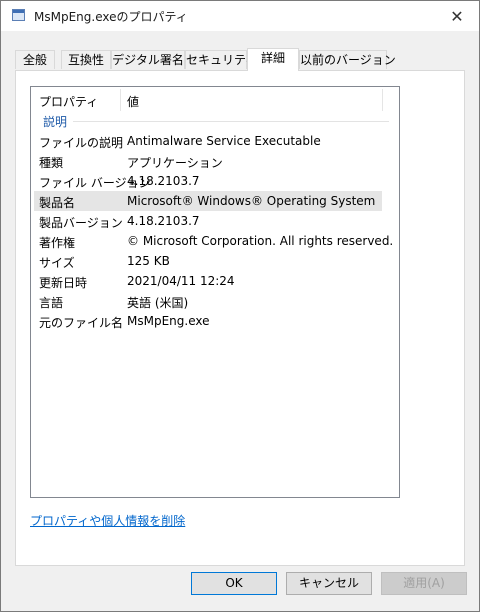 The image size is (480, 612). Describe the element at coordinates (18, 15) in the screenshot. I see `window-properties-icon` at that location.